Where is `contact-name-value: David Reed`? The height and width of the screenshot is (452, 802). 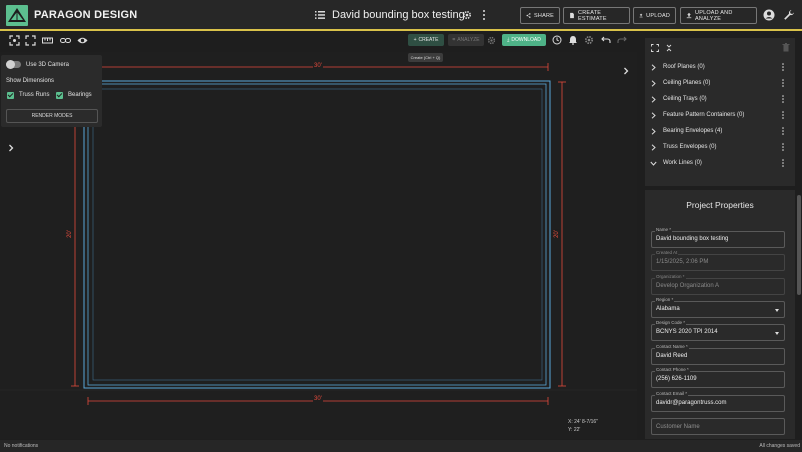 contact-name-value: David Reed is located at coordinates (672, 356).